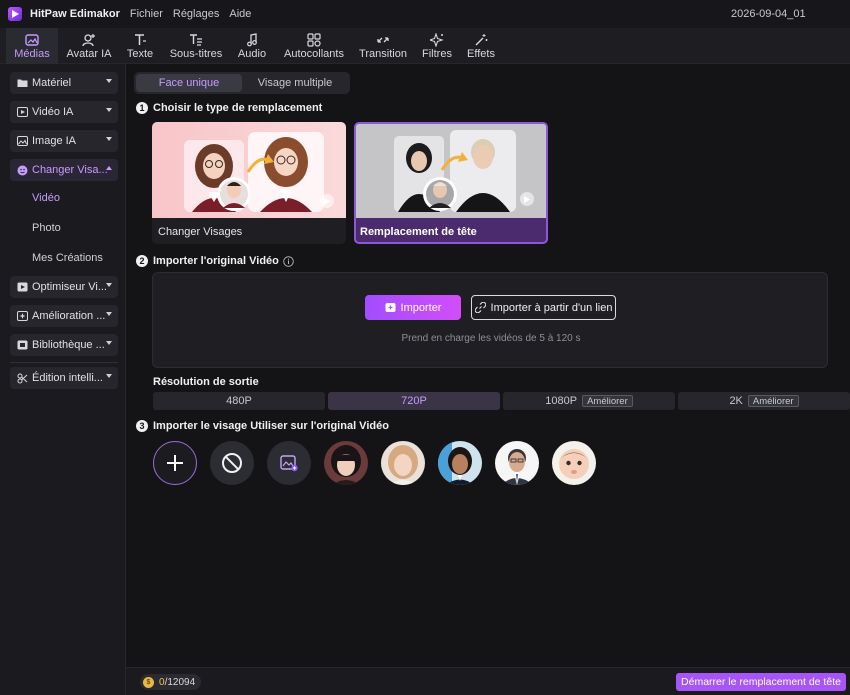 The height and width of the screenshot is (695, 850). What do you see at coordinates (146, 14) in the screenshot?
I see `menu-fichier: Fichier` at bounding box center [146, 14].